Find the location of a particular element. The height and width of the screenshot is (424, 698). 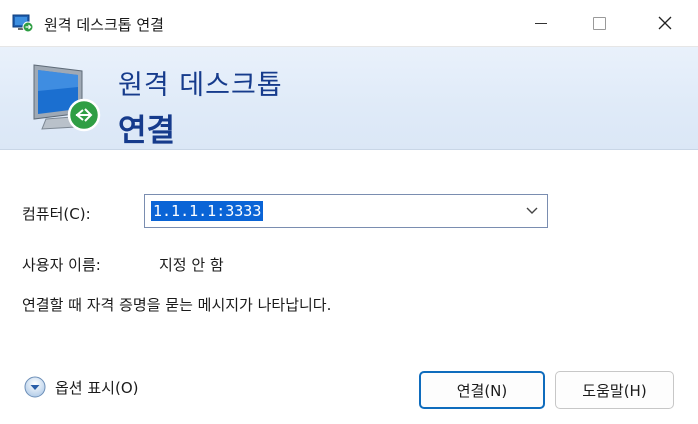

close-button is located at coordinates (665, 23).